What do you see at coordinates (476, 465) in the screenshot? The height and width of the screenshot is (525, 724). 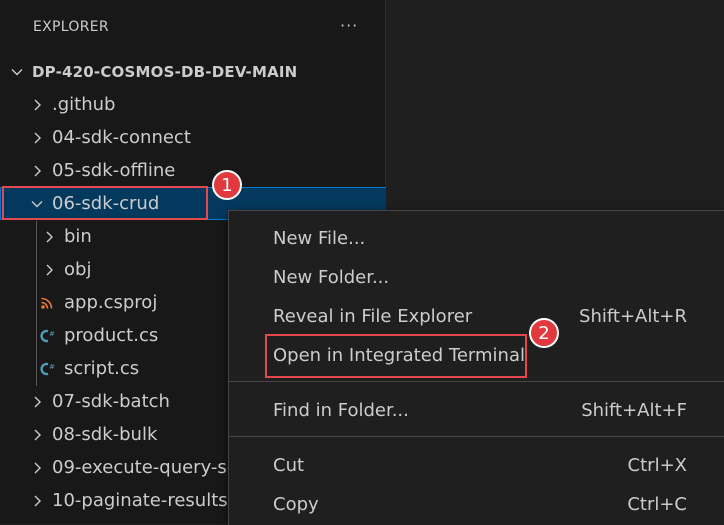 I see `menu-item-cut: Cut Ctrl+X` at bounding box center [476, 465].